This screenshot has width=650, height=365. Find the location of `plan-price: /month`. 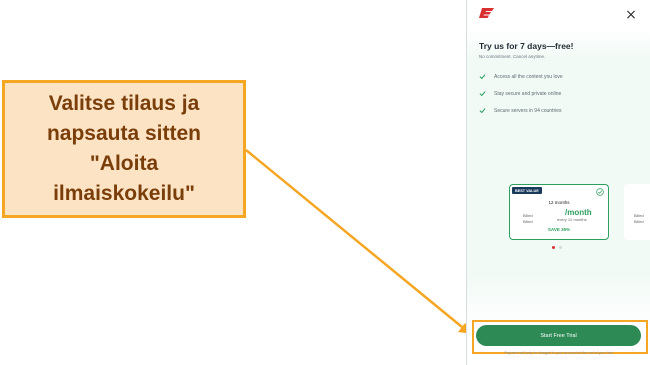

plan-price: /month is located at coordinates (578, 212).